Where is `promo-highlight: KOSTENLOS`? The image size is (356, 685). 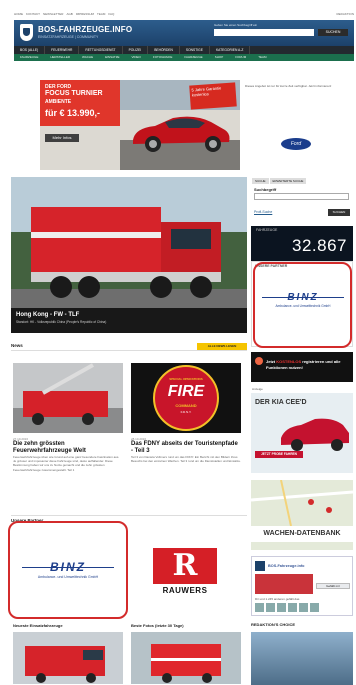
promo-highlight: KOSTENLOS is located at coordinates (289, 361).